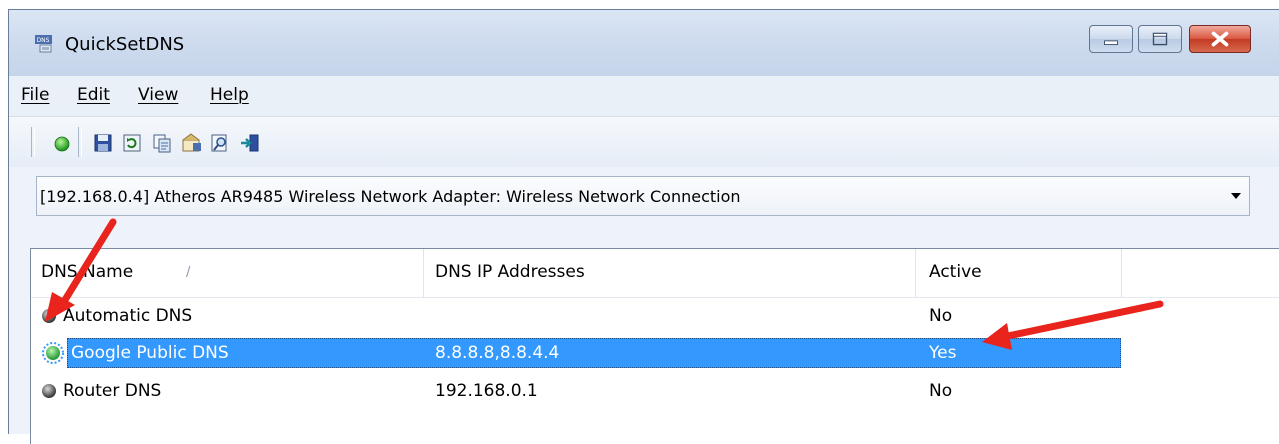 Image resolution: width=1279 pixels, height=444 pixels. What do you see at coordinates (594, 353) in the screenshot?
I see `table-row-selected: Google Public DNS 8.8.8.8,8.8.4.4 Yes` at bounding box center [594, 353].